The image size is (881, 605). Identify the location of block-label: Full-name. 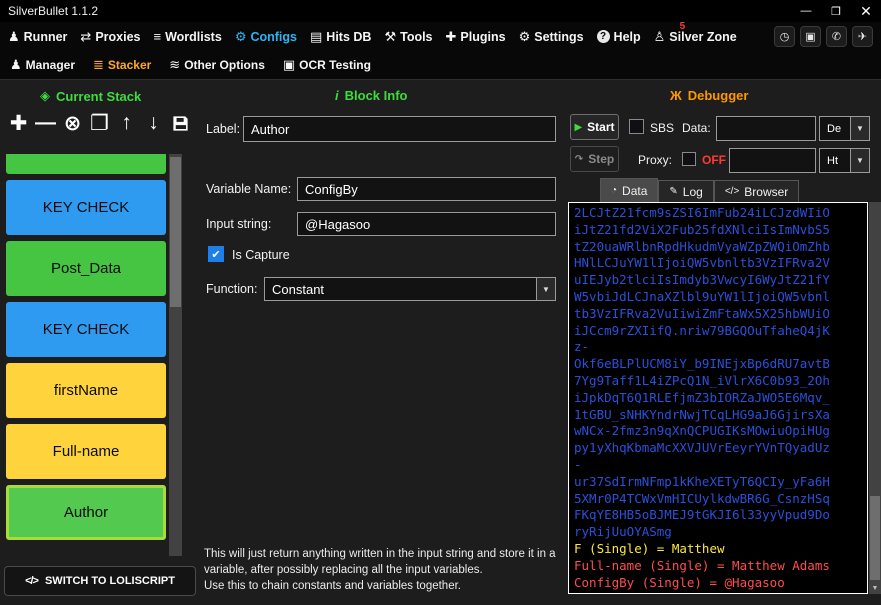
(86, 451).